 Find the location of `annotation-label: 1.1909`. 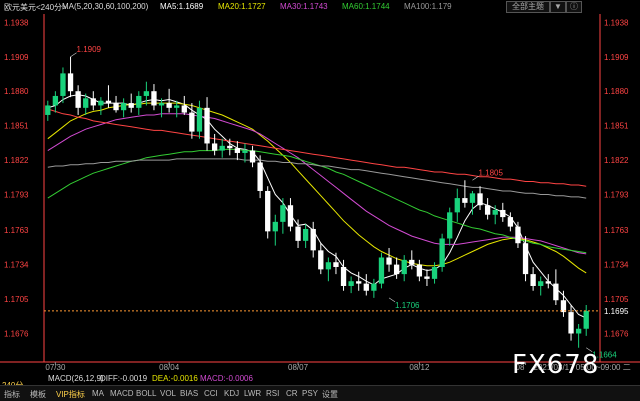

annotation-label: 1.1909 is located at coordinates (89, 49).